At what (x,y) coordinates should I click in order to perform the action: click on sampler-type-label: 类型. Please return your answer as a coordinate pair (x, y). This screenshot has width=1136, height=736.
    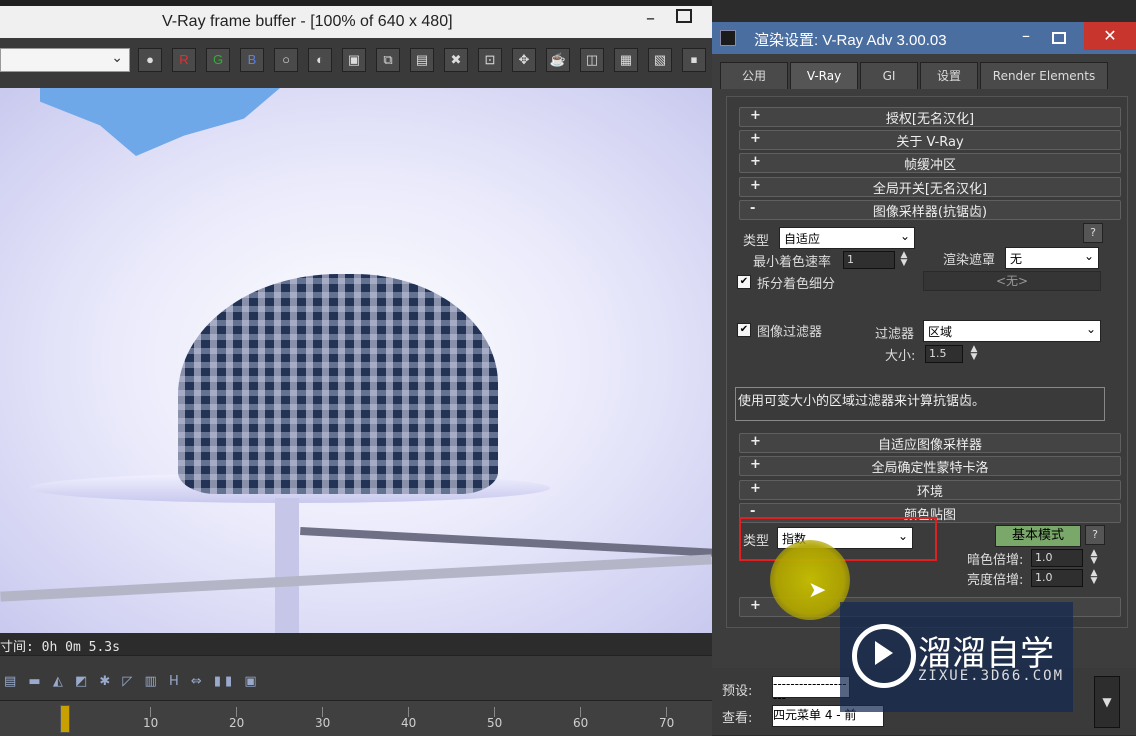
    Looking at the image, I should click on (756, 241).